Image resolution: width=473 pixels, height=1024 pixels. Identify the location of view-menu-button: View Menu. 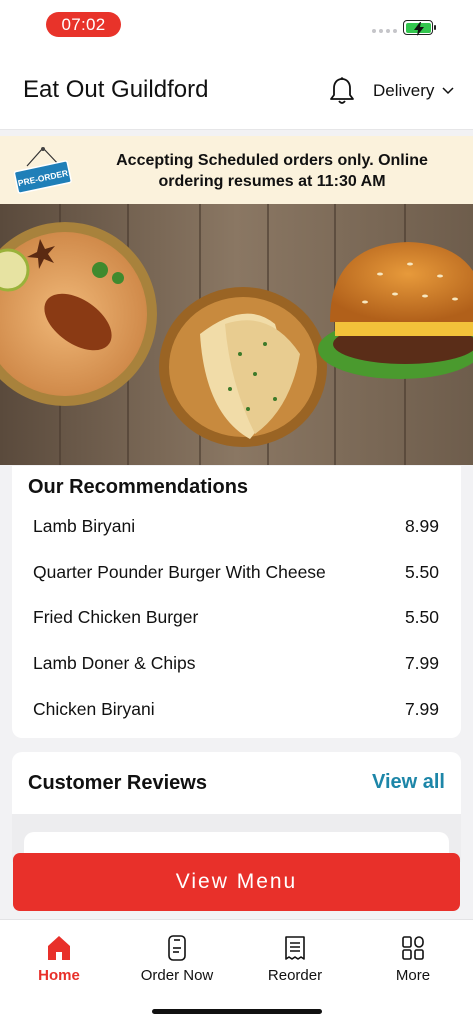
(236, 882).